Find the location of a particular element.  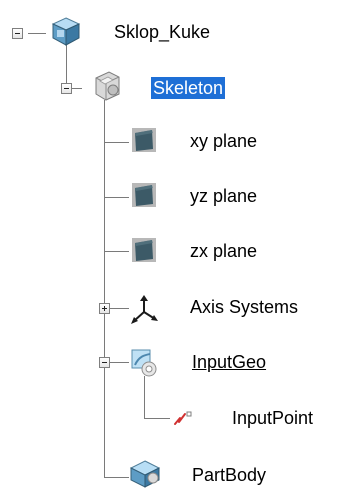

skeleton-collapse-toggle is located at coordinates (66, 88).